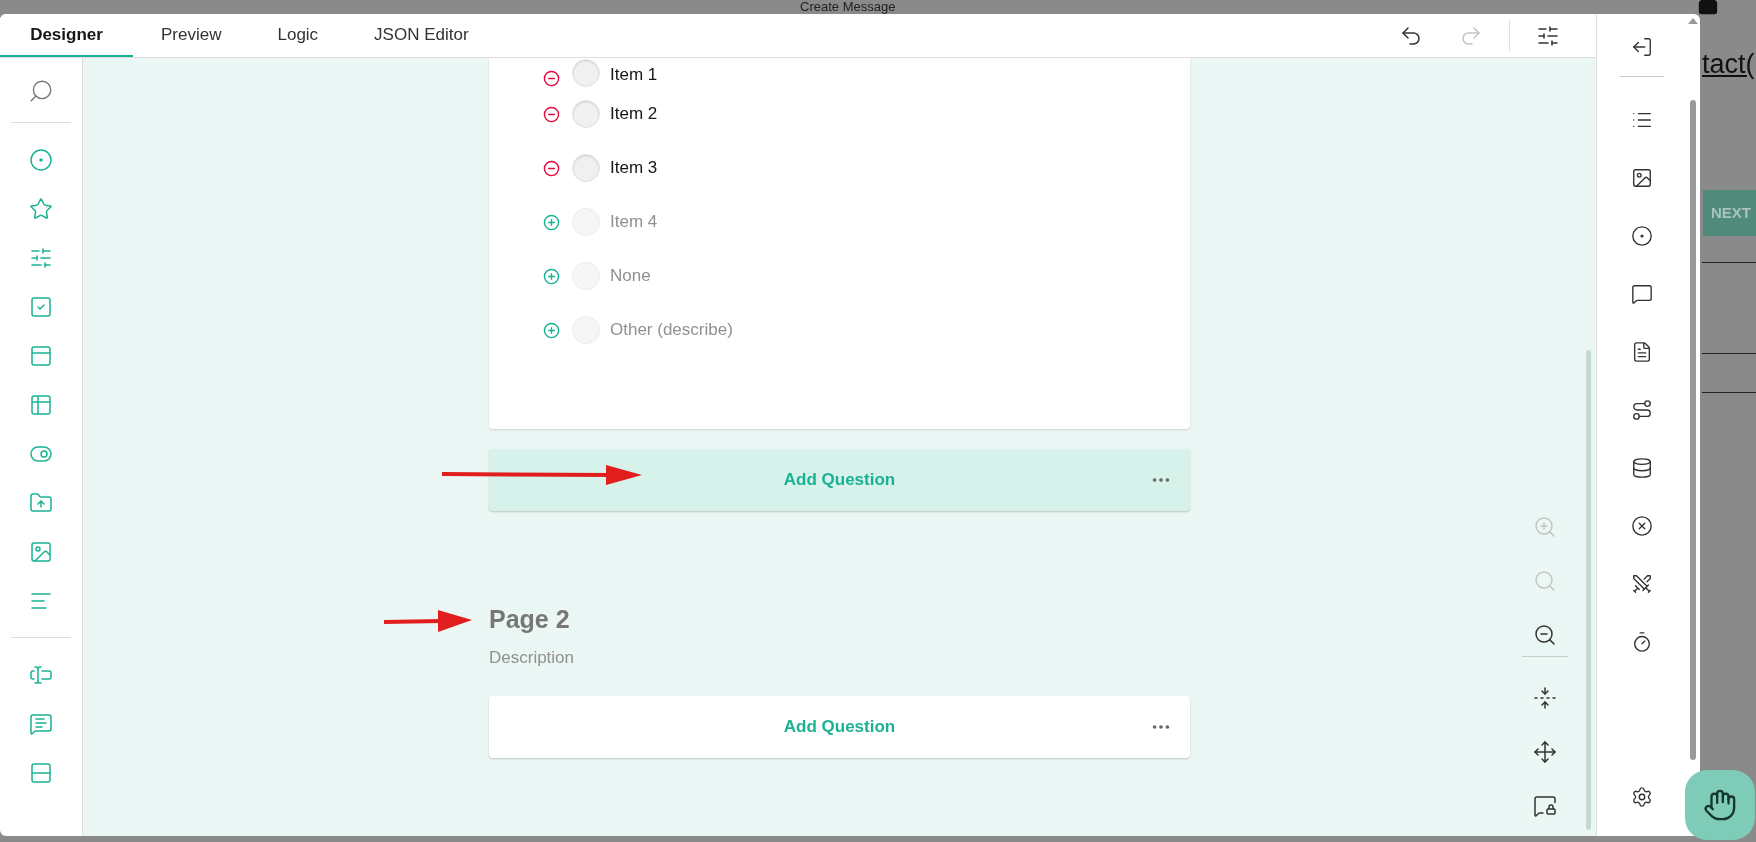 This screenshot has width=1756, height=842. I want to click on choice-label: None, so click(630, 276).